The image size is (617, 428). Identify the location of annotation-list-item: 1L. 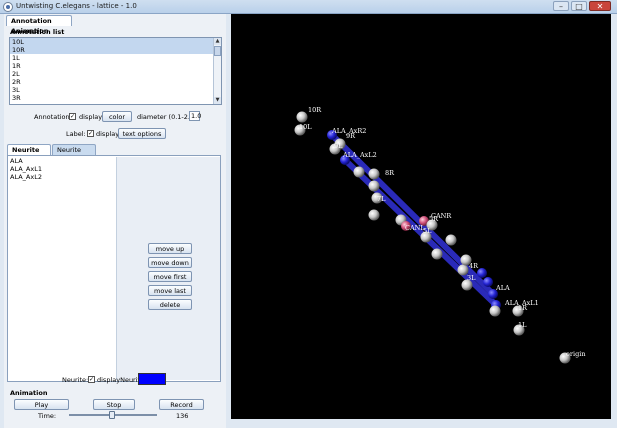
(115, 58).